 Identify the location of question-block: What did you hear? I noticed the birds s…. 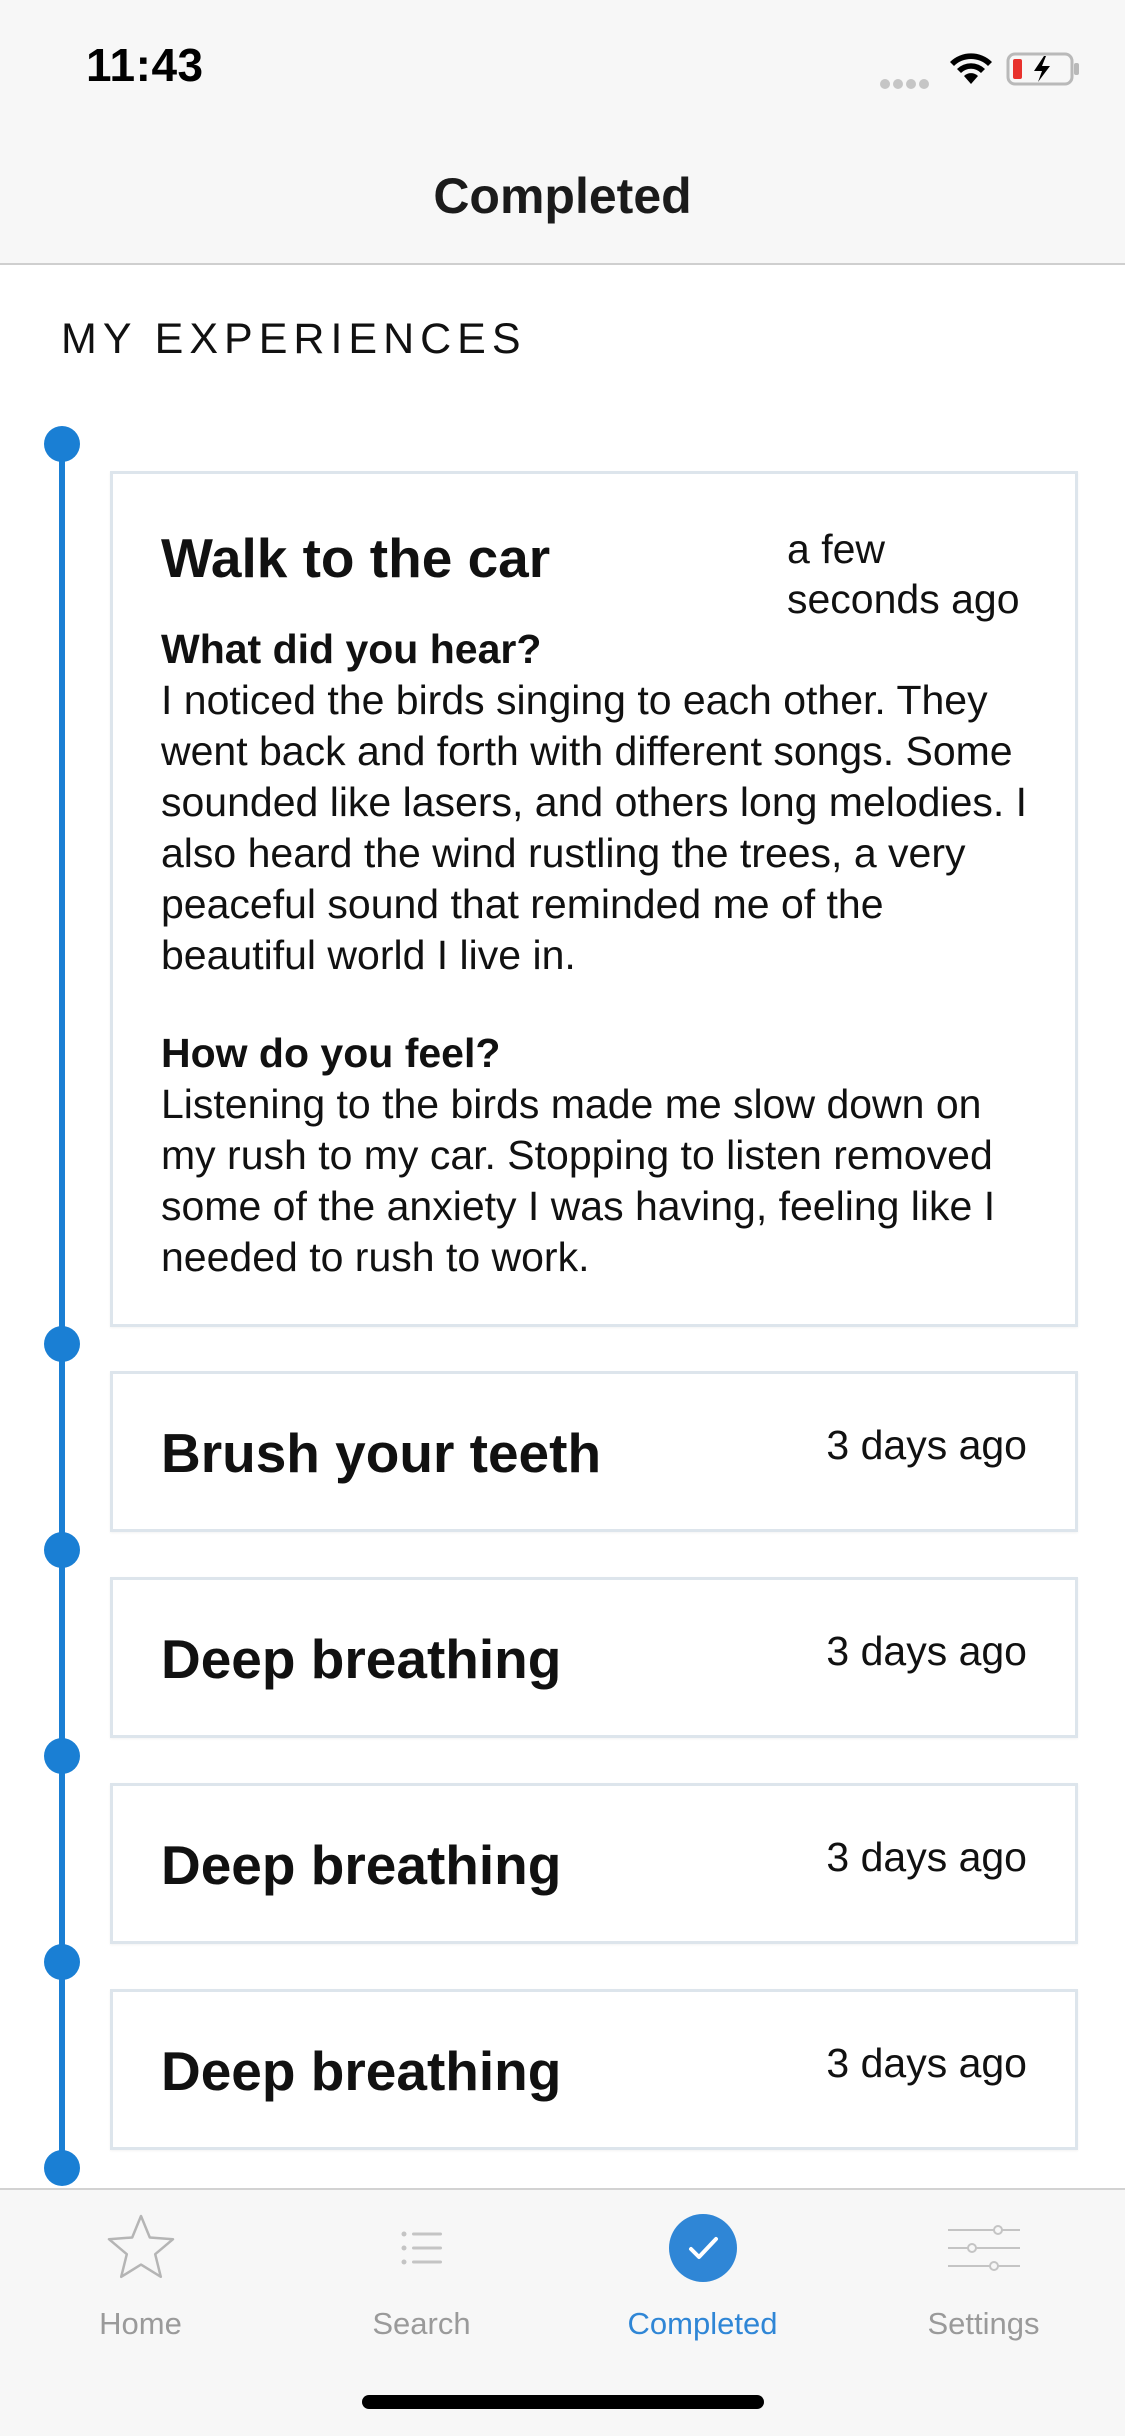
(598, 802).